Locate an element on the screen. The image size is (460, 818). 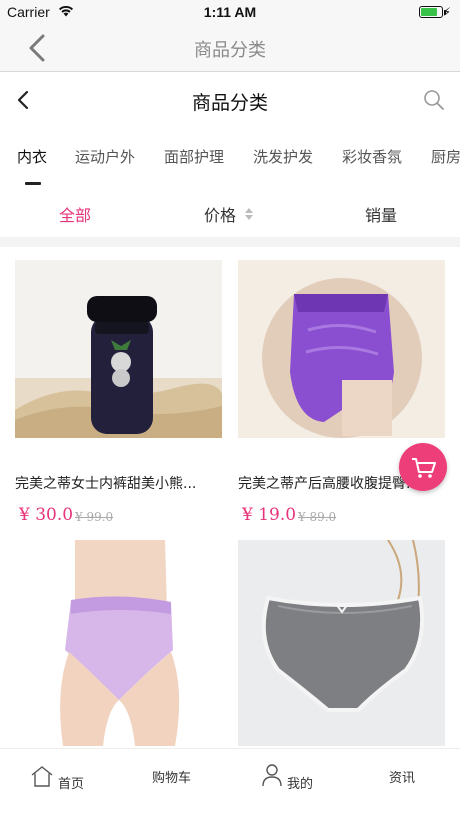
inner-nav-bar: 商品分类 is located at coordinates (230, 100).